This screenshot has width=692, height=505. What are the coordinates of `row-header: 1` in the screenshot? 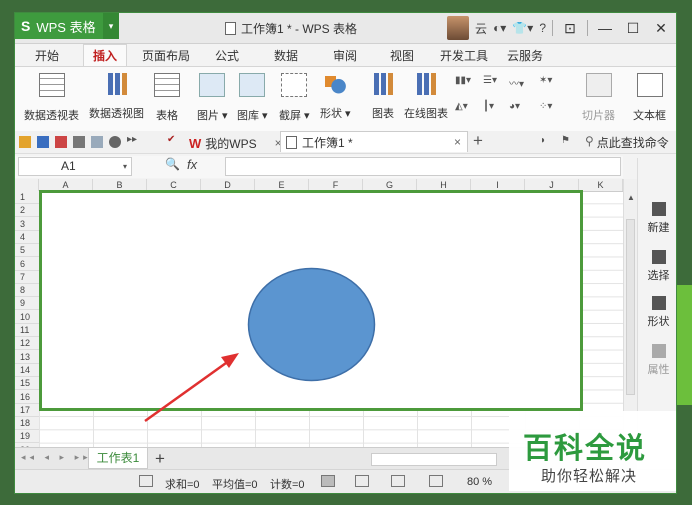 It's located at (27, 197).